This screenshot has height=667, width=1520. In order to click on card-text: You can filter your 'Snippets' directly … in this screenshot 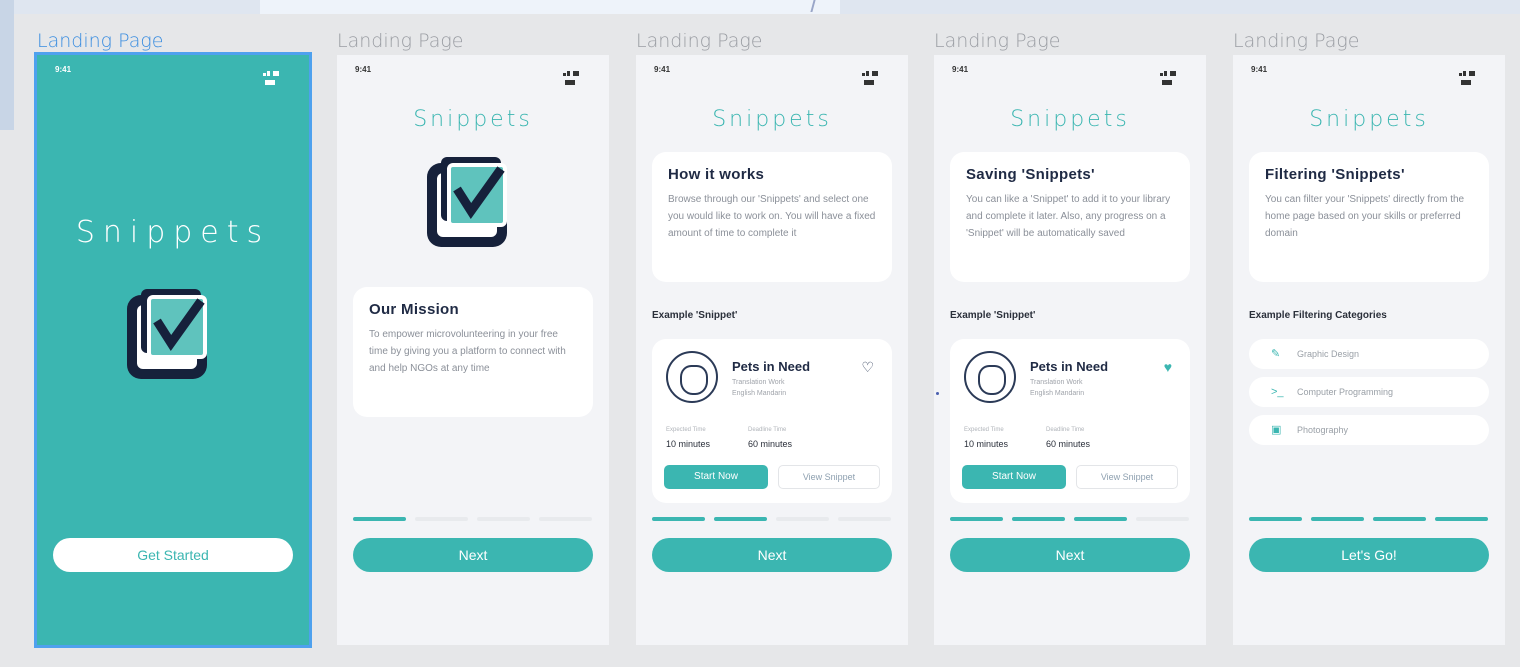, I will do `click(1365, 216)`.